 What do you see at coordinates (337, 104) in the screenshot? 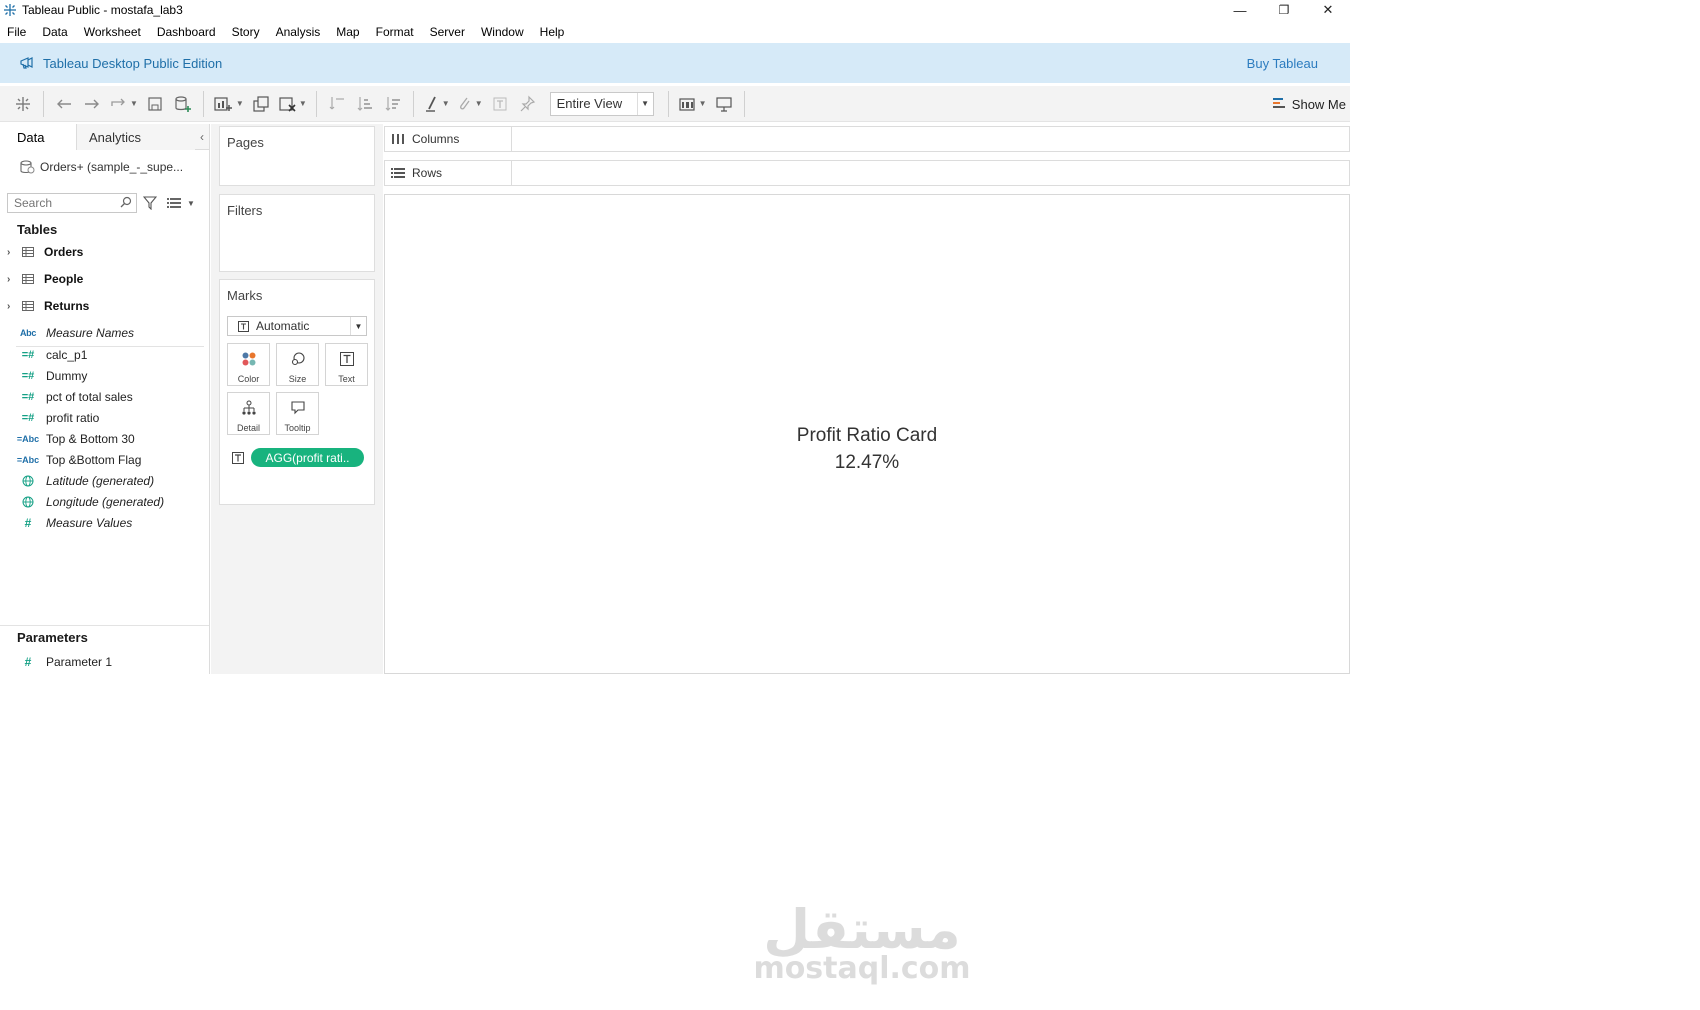
I see `swap-rows-columns-icon` at bounding box center [337, 104].